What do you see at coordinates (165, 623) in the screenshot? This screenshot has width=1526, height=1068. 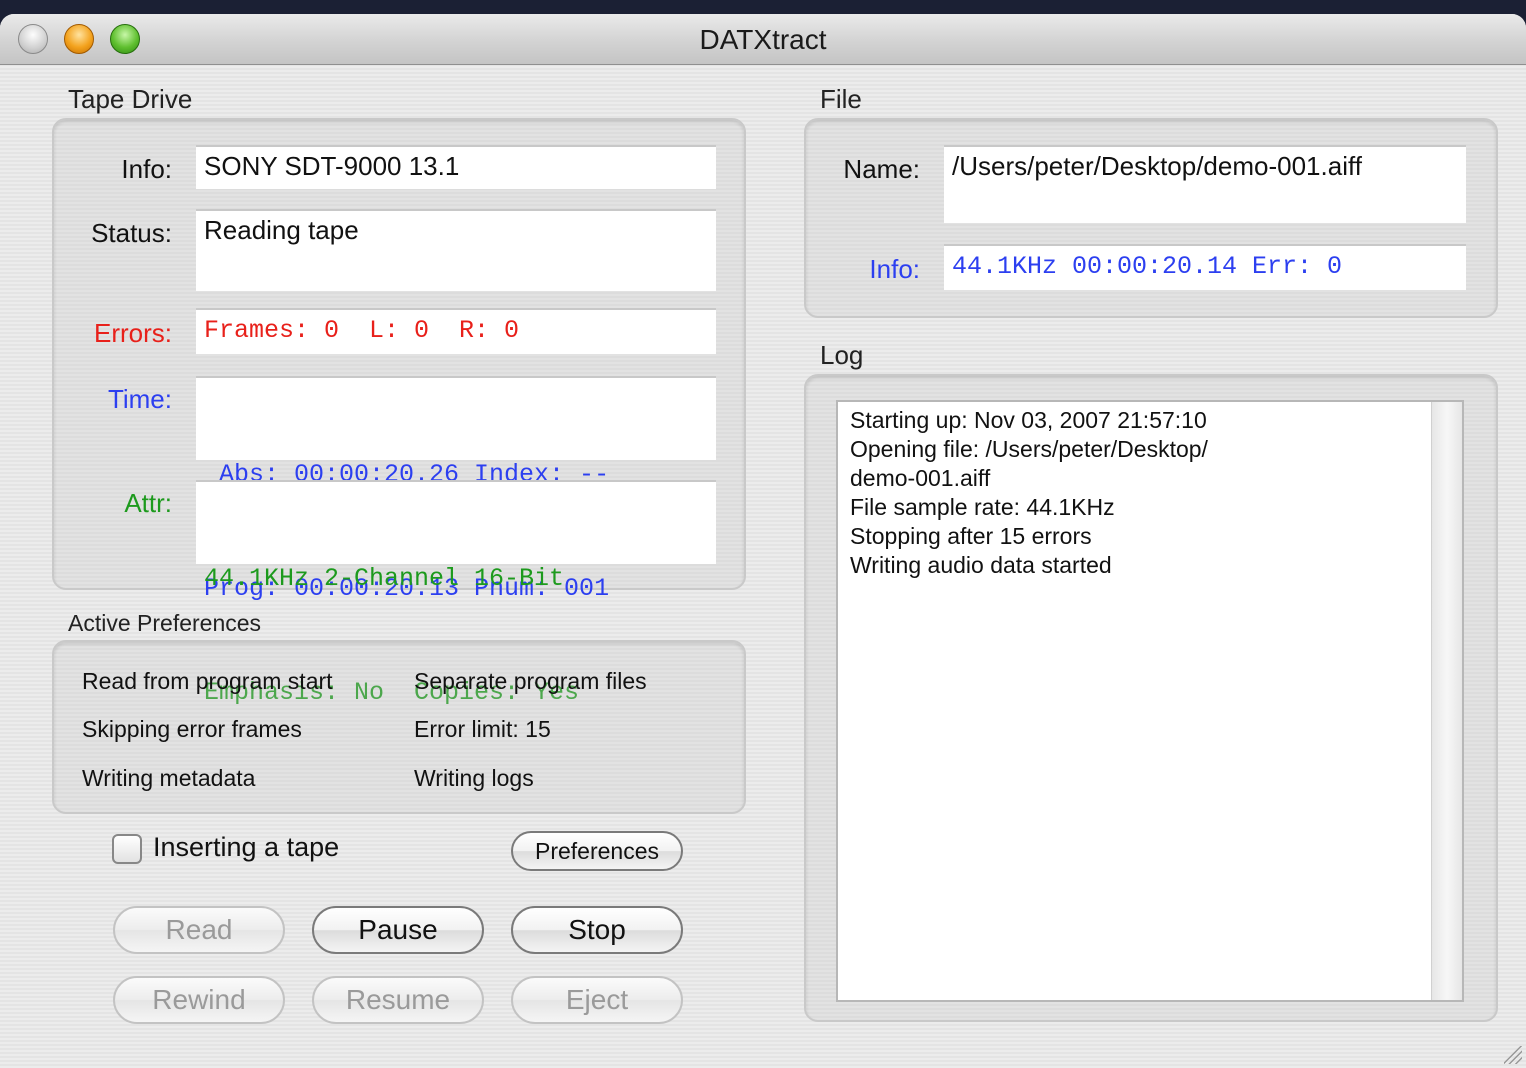 I see `active-preferences-label: Active Preferences` at bounding box center [165, 623].